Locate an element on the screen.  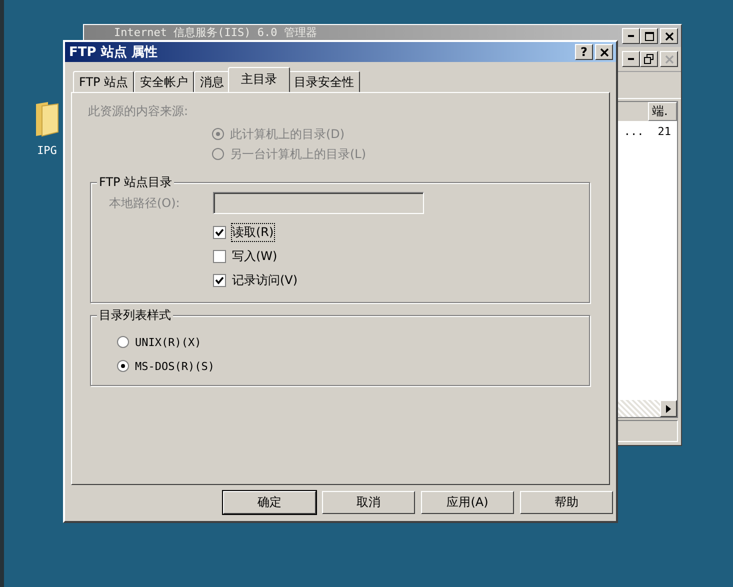
option-label: 此计算机上的目录(D) is located at coordinates (287, 134).